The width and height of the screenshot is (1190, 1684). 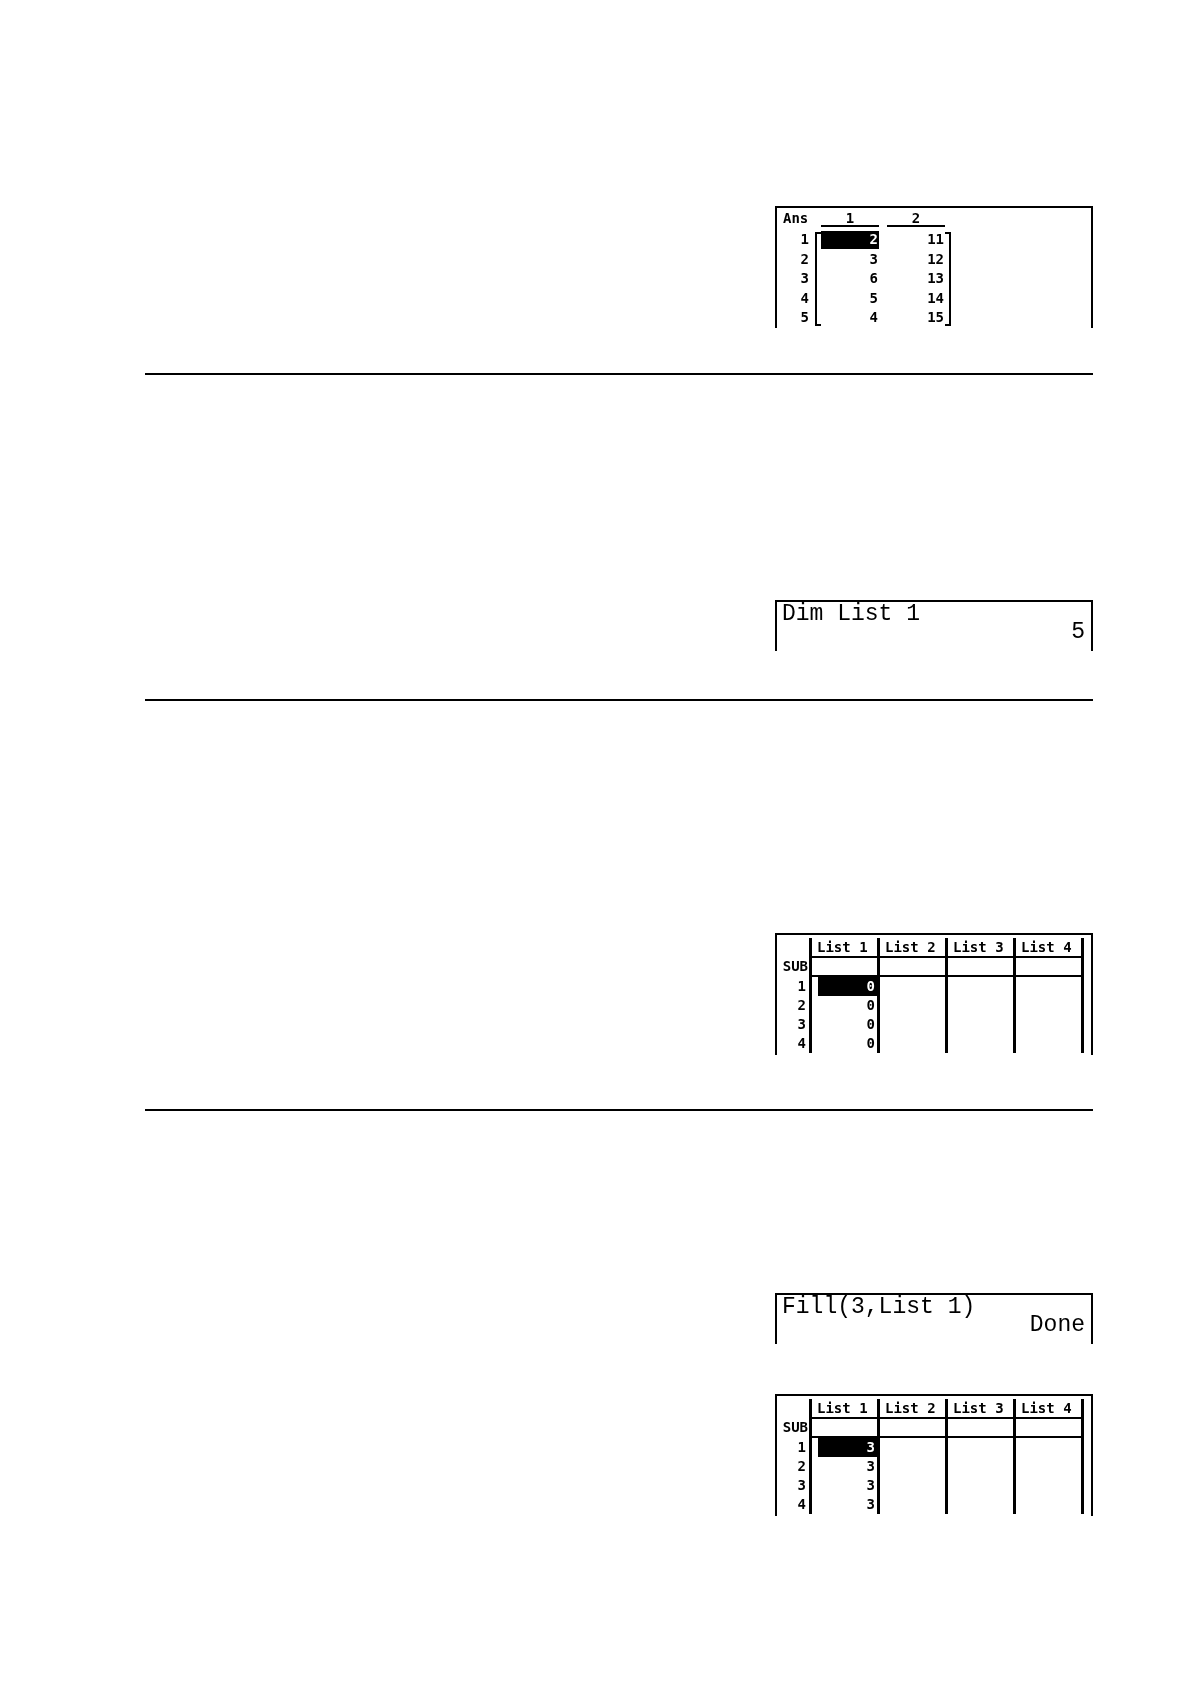 I want to click on result-text: Done, so click(x=1057, y=1325).